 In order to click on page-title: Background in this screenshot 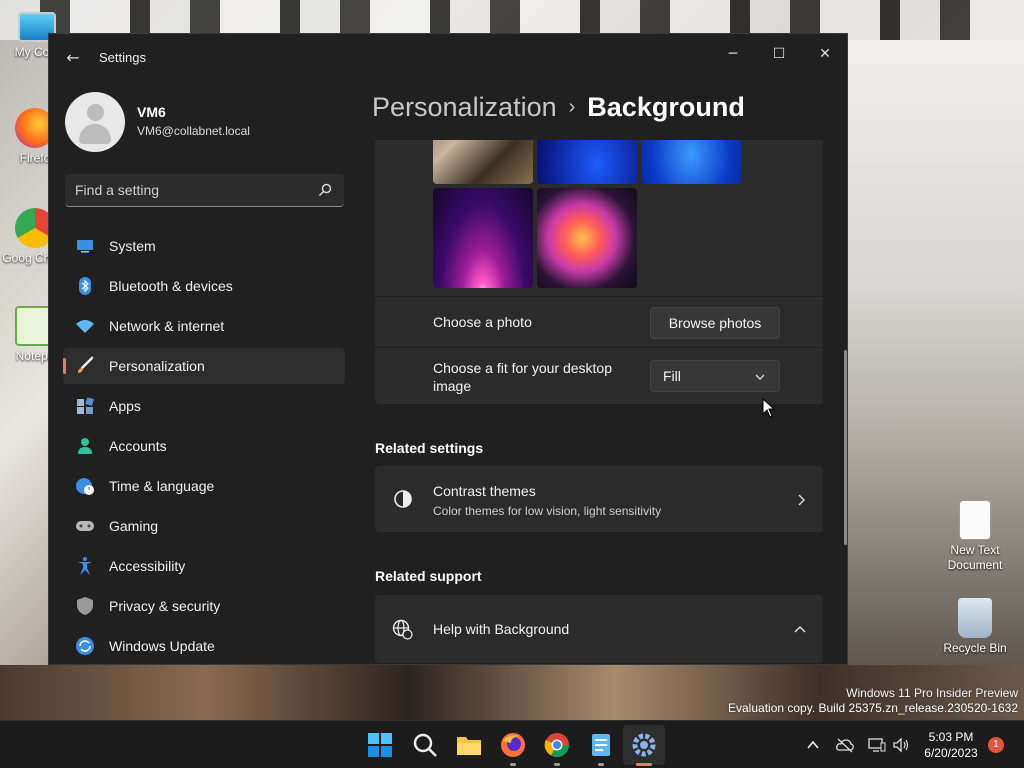, I will do `click(666, 107)`.